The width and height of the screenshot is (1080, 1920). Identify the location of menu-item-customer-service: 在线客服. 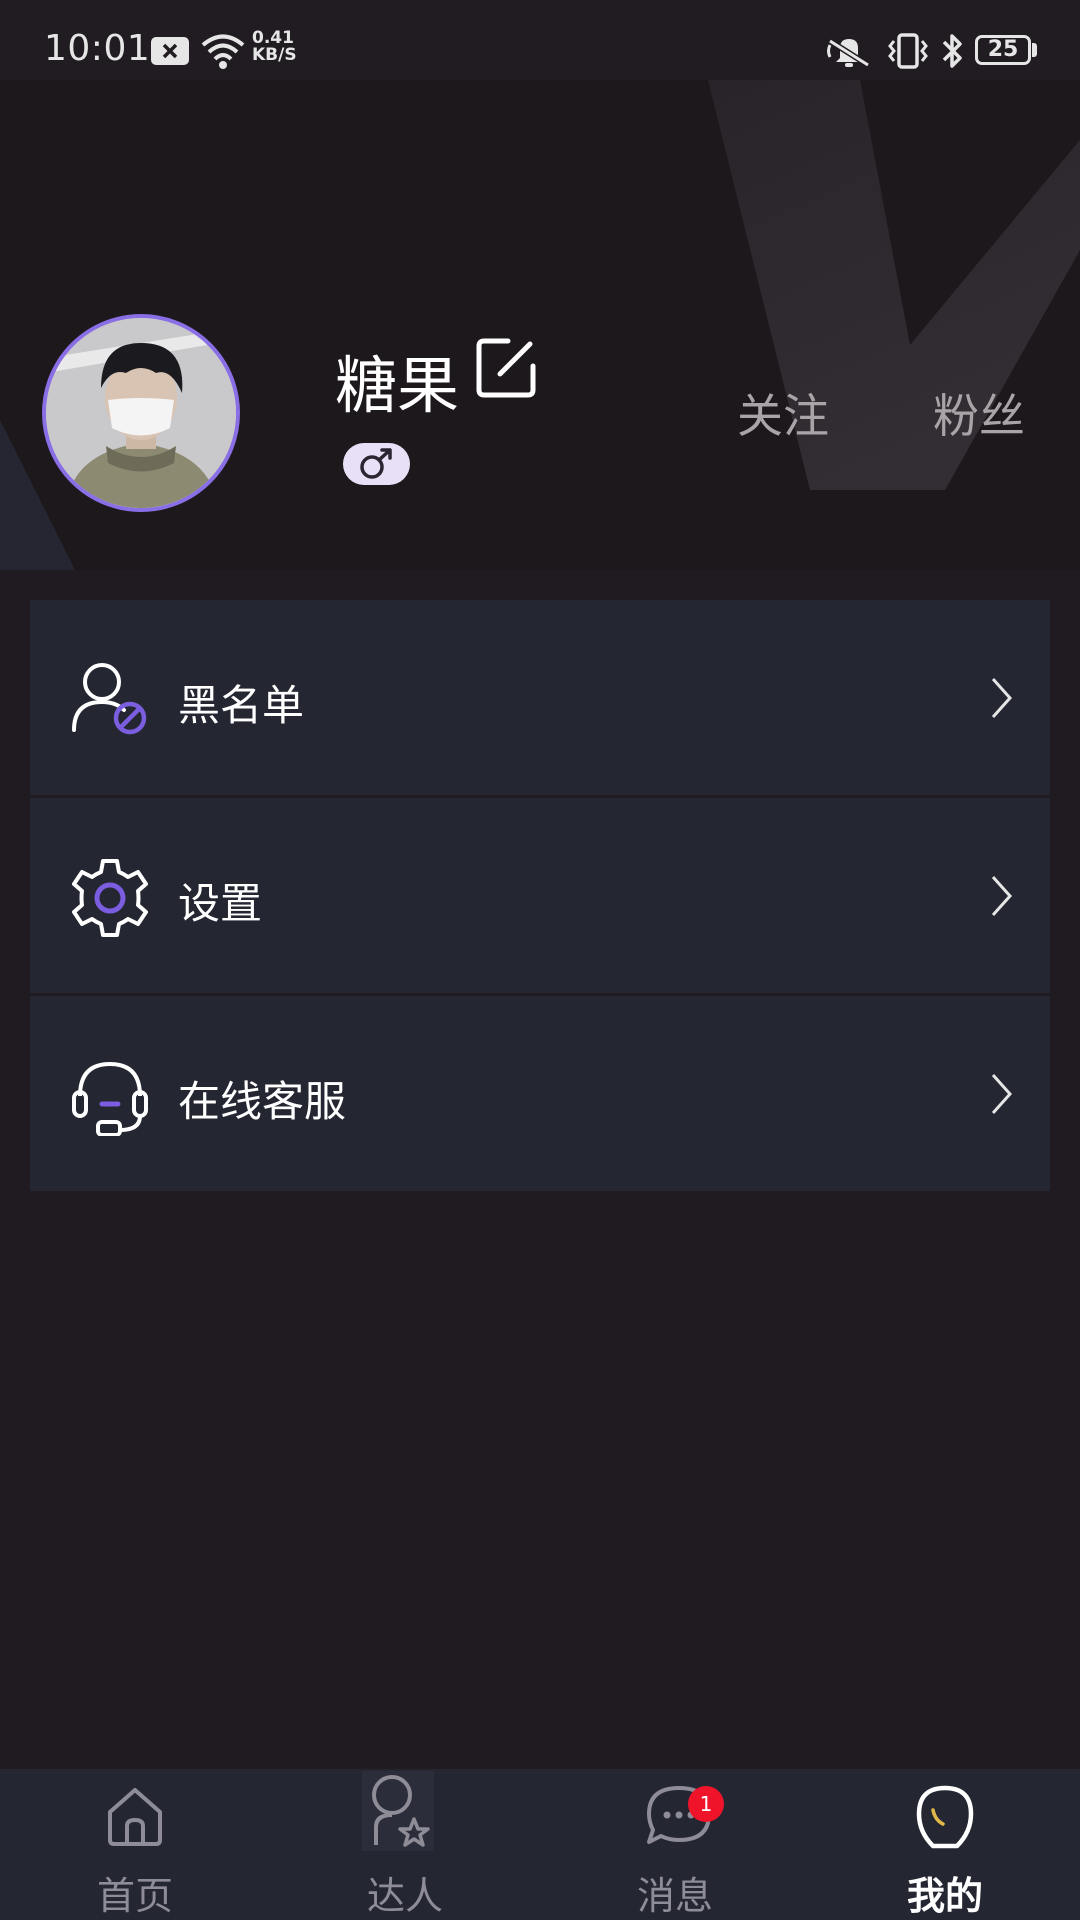
(540, 1093).